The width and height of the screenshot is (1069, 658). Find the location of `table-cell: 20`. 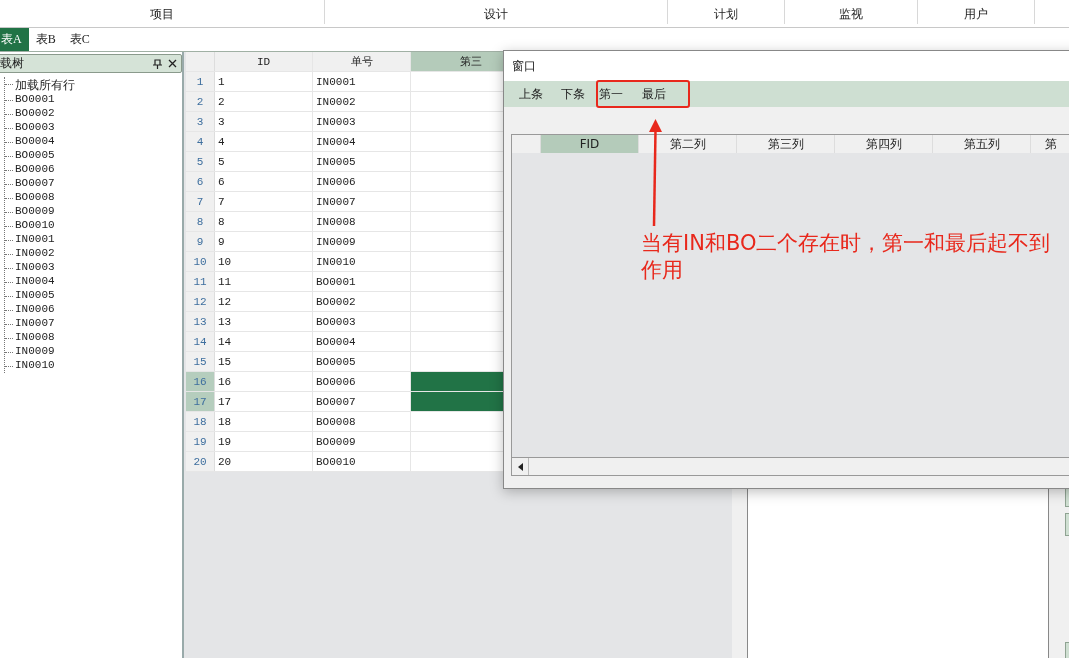

table-cell: 20 is located at coordinates (264, 461).